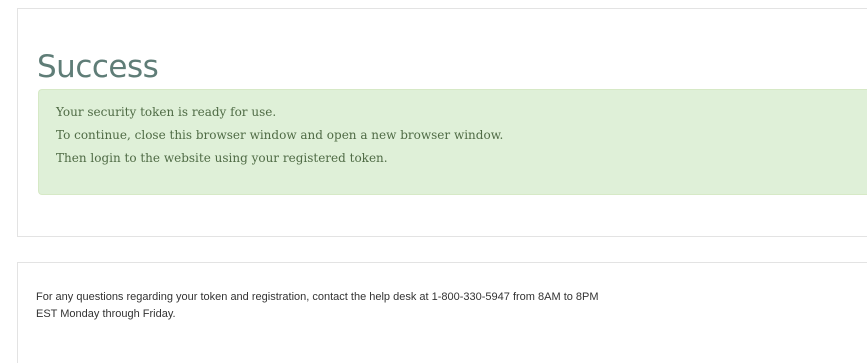 This screenshot has width=867, height=363. I want to click on success-message-line-1: Your security token is ready for use., so click(166, 112).